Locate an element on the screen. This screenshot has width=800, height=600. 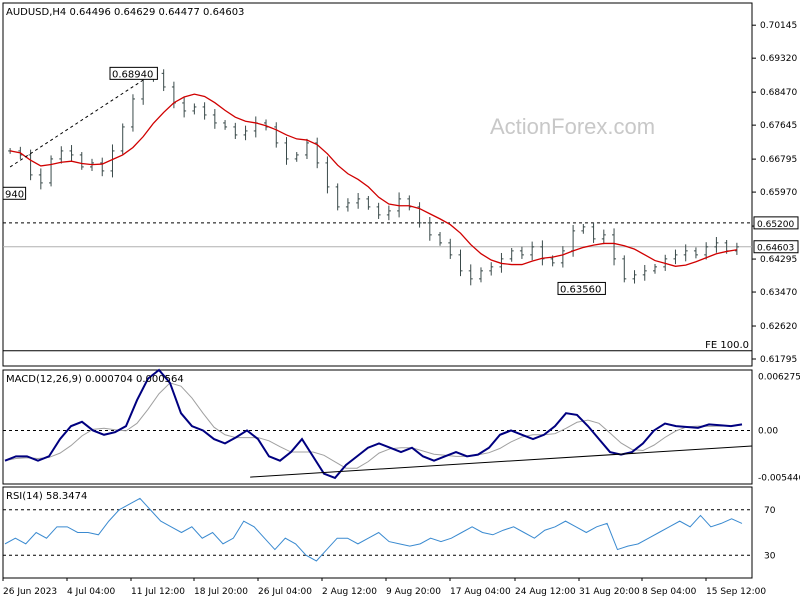
macd-y-tick-label: 0.006275 is located at coordinates (779, 377).